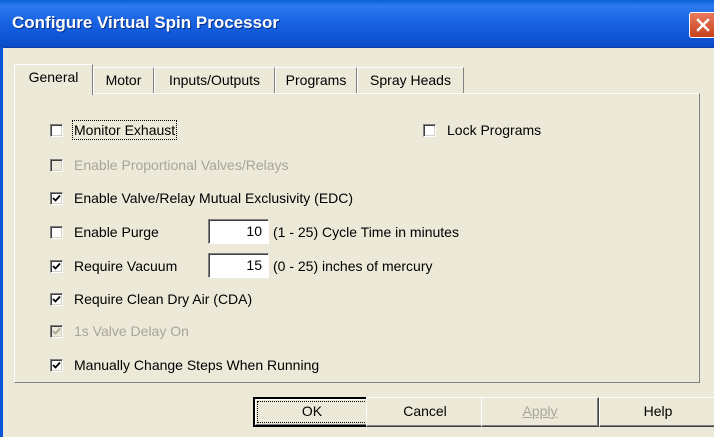 Image resolution: width=714 pixels, height=437 pixels. Describe the element at coordinates (146, 22) in the screenshot. I see `window-title: Configure Virtual Spin Processor` at that location.